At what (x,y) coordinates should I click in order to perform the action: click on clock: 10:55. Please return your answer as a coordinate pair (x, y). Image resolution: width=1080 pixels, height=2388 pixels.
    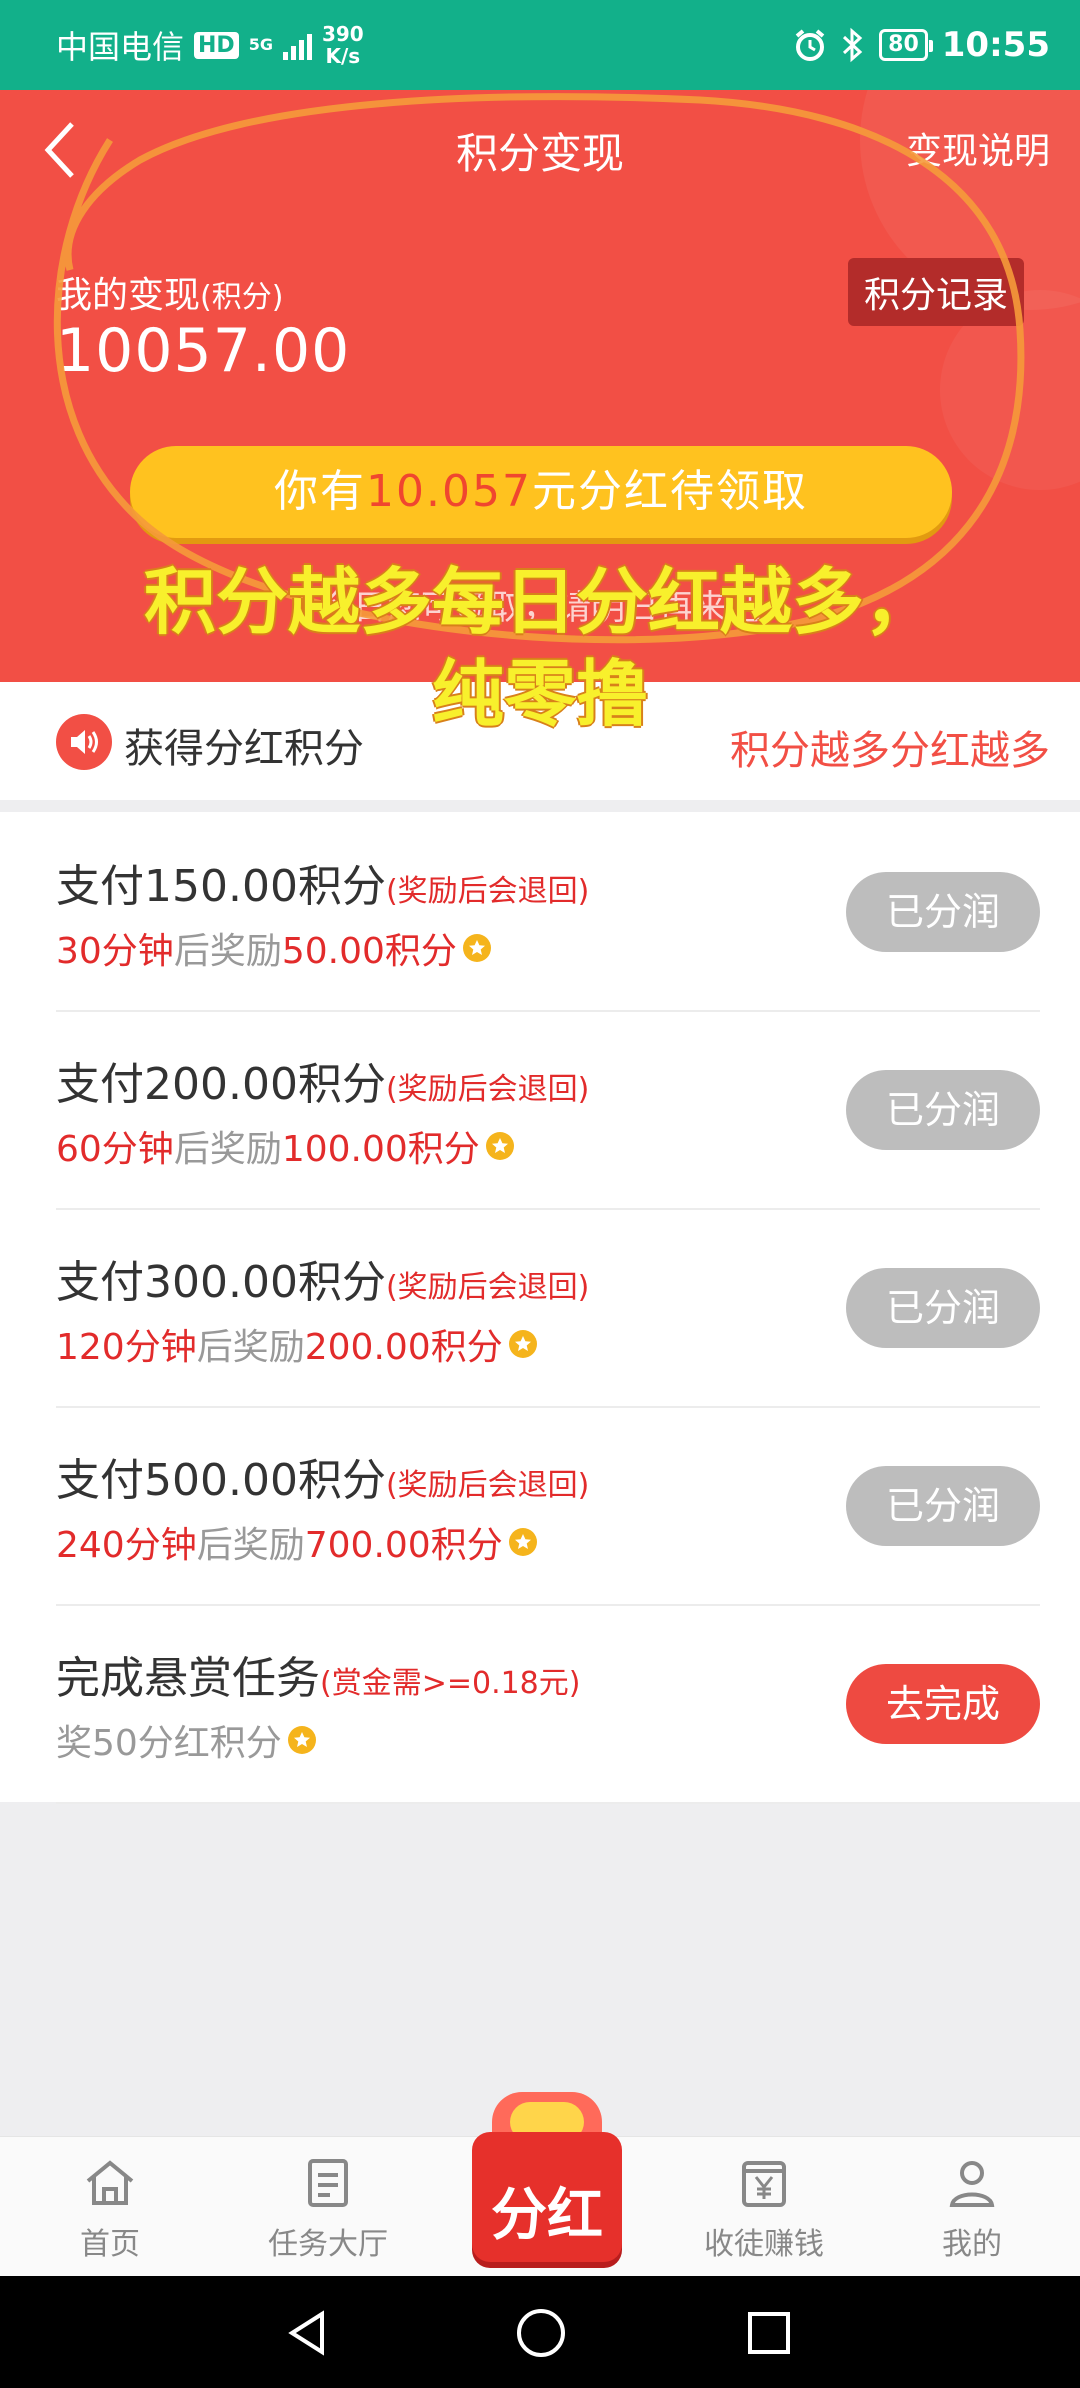
    Looking at the image, I should click on (995, 45).